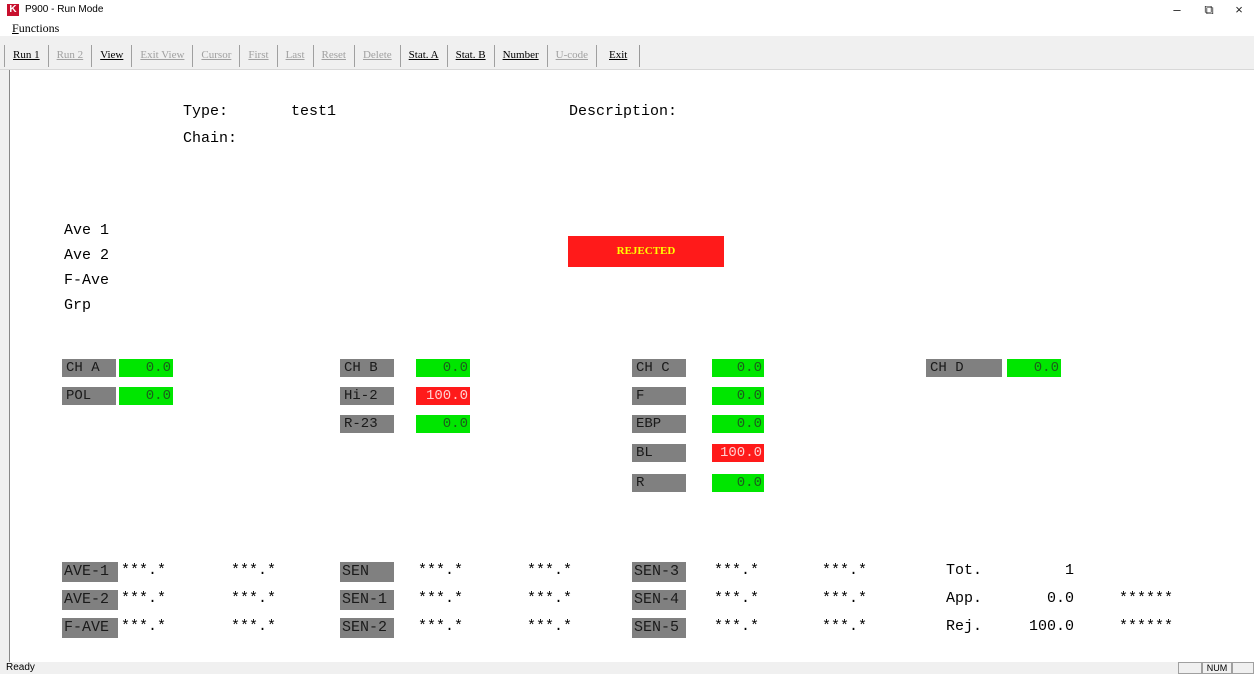  I want to click on close-button: ×, so click(1239, 10).